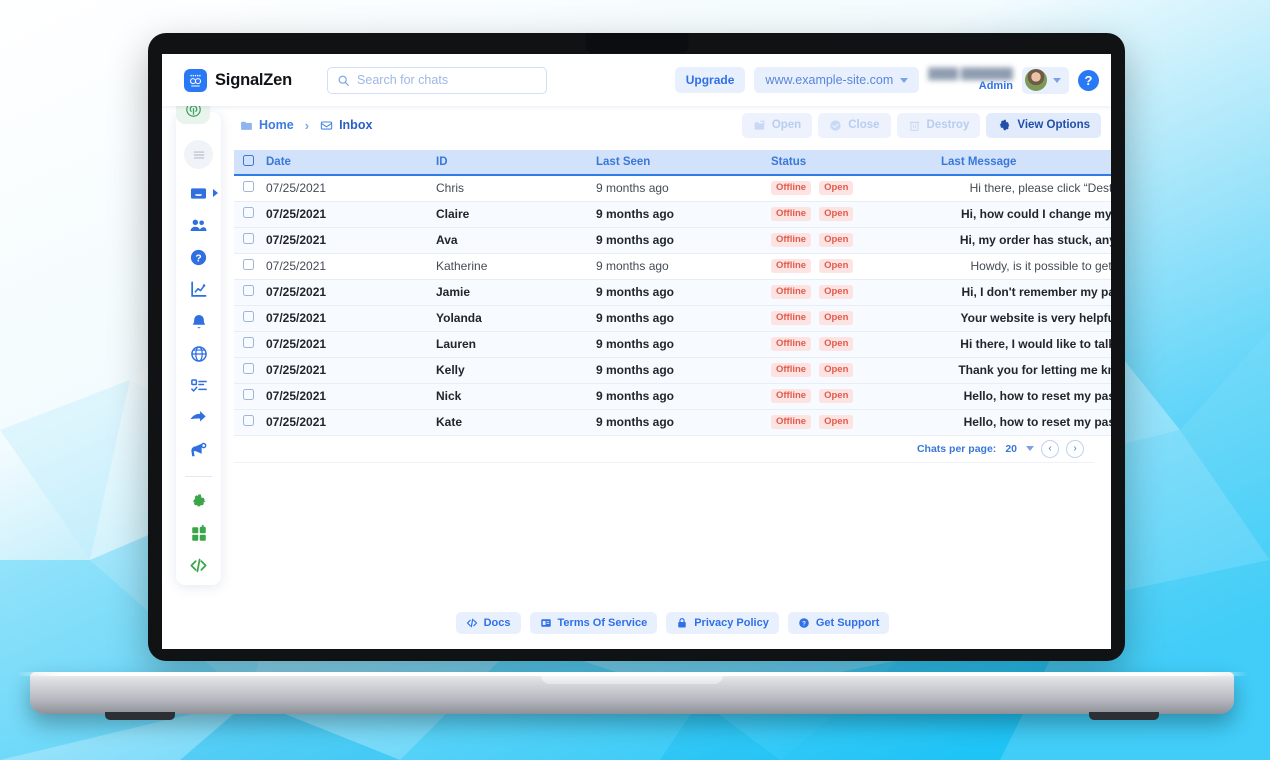 Image resolution: width=1270 pixels, height=760 pixels. I want to click on hamburger-menu-icon, so click(198, 154).